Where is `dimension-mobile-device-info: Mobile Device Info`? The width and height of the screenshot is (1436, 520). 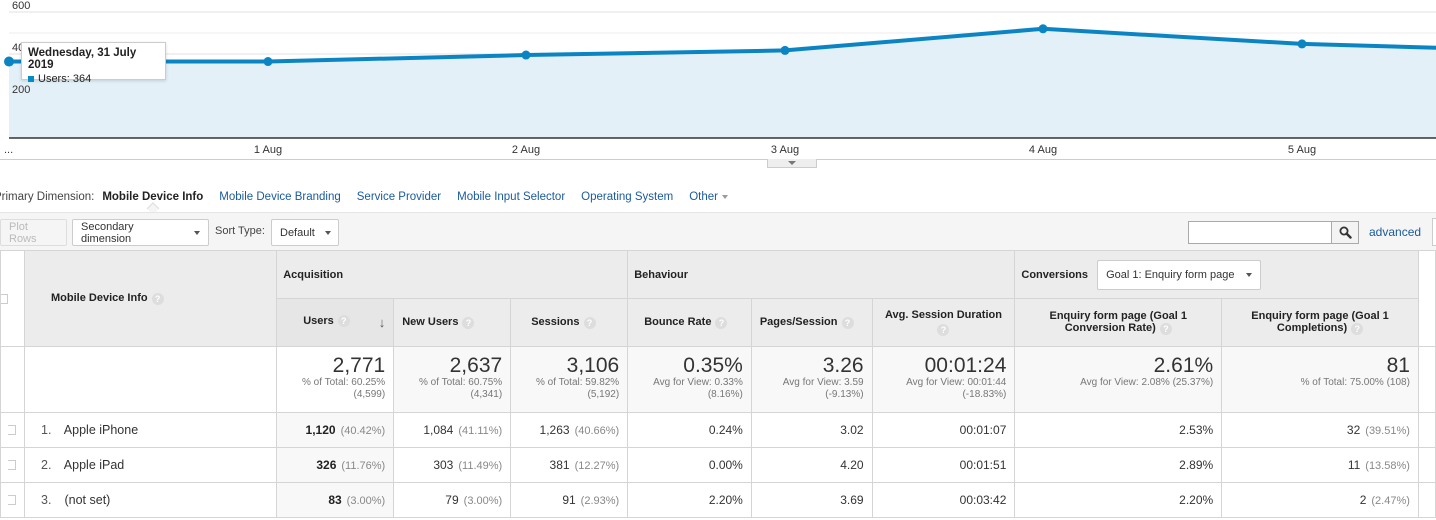 dimension-mobile-device-info: Mobile Device Info is located at coordinates (152, 197).